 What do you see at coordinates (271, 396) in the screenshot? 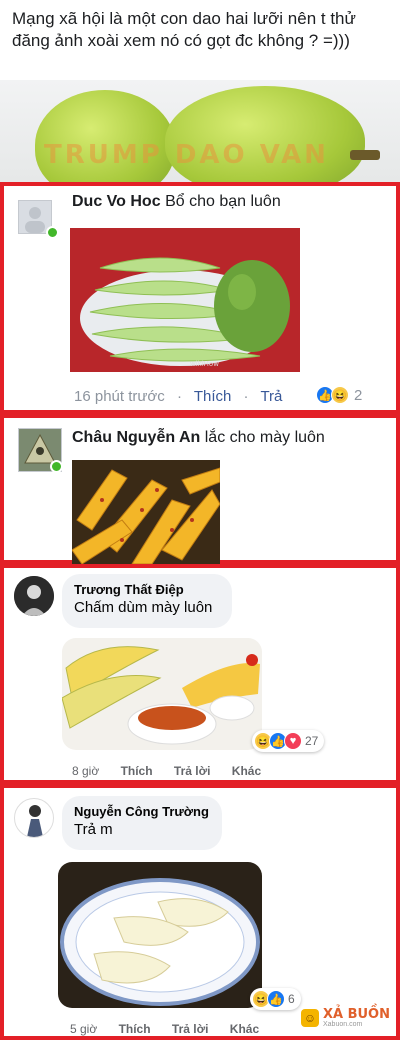
I see `reply-link: Trả` at bounding box center [271, 396].